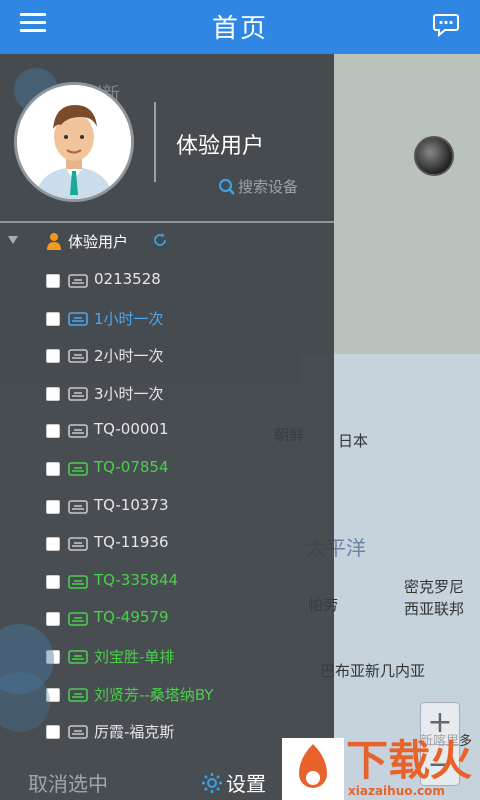 This screenshot has width=480, height=800. I want to click on device-label: 刘宝胜-单排, so click(134, 657).